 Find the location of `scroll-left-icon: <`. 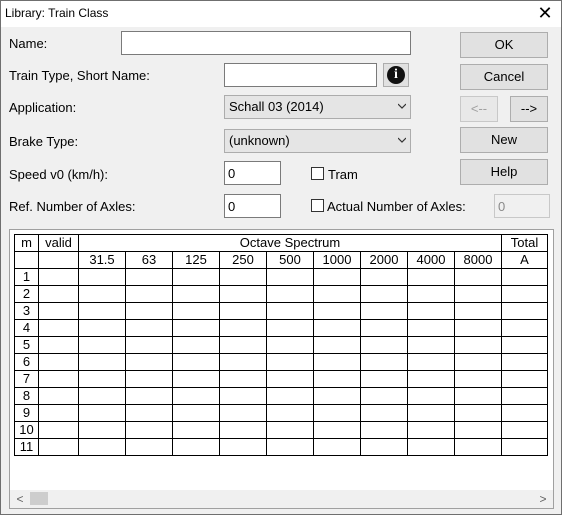

scroll-left-icon: < is located at coordinates (20, 499).